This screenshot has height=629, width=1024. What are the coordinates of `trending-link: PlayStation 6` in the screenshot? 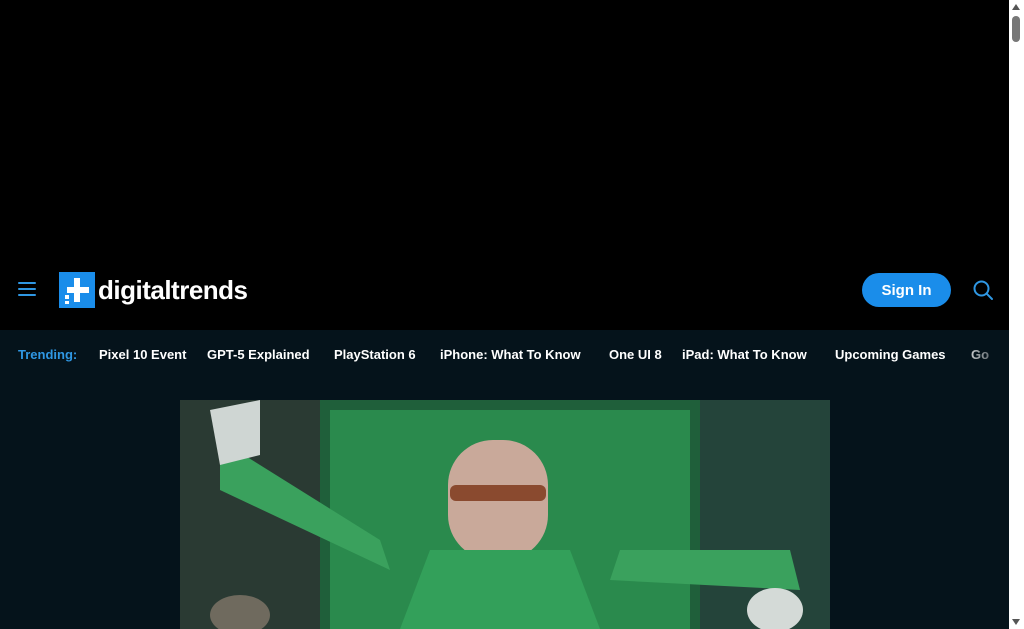 It's located at (375, 354).